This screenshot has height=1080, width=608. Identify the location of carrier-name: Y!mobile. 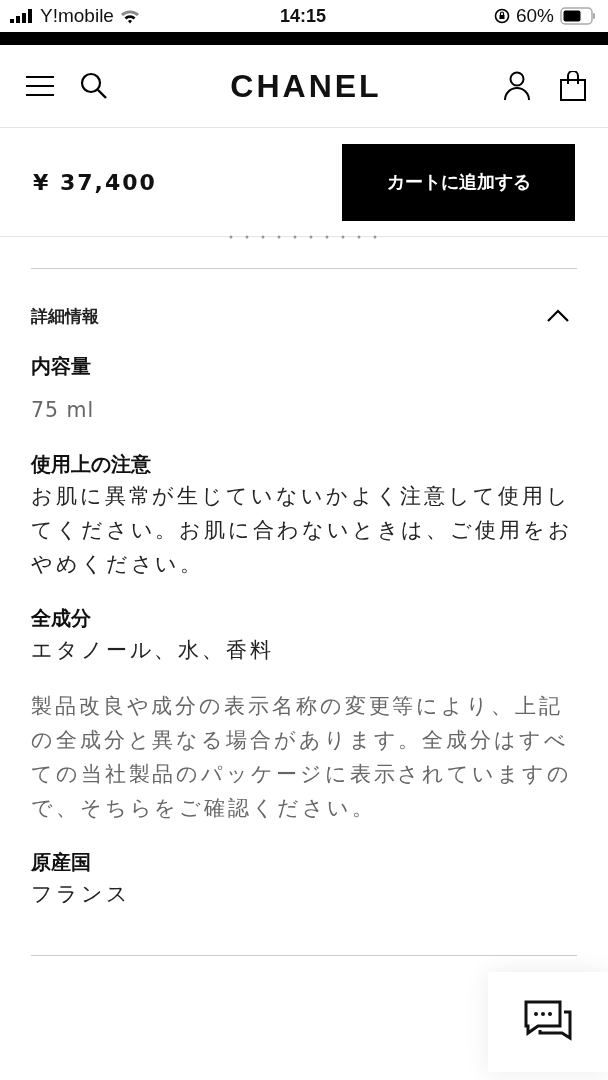
(77, 16).